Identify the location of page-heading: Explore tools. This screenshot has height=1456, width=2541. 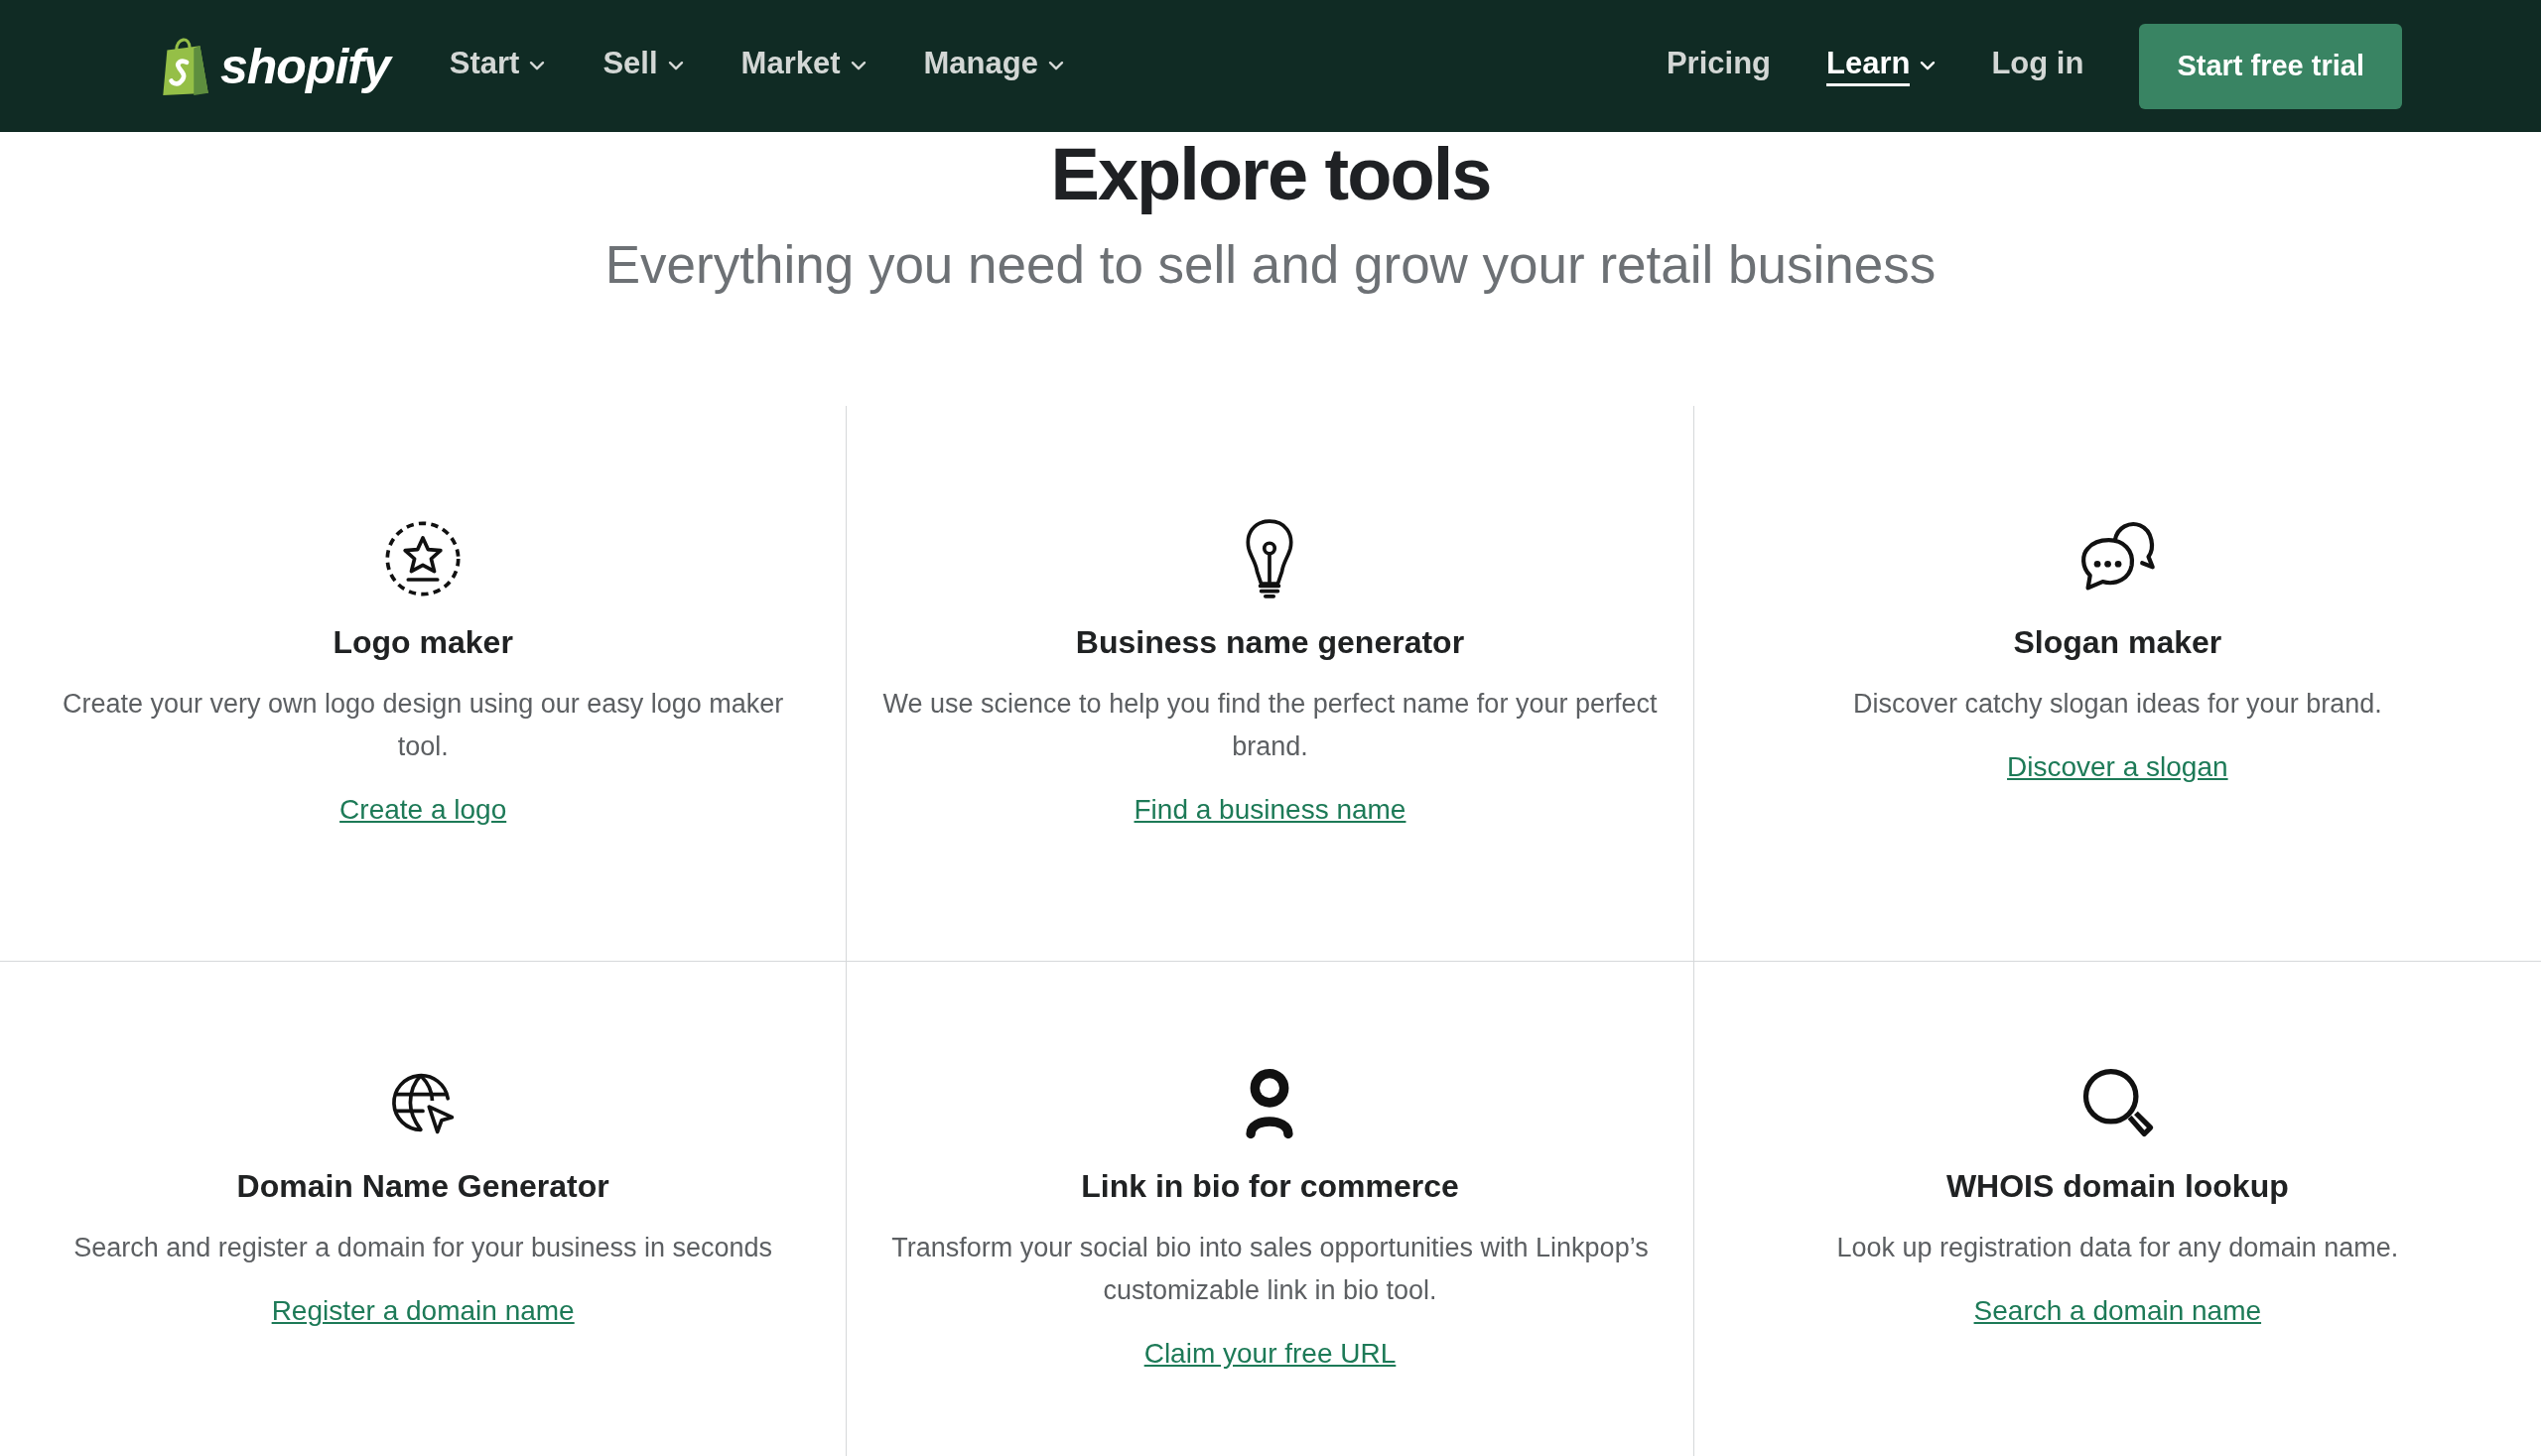
(1270, 174).